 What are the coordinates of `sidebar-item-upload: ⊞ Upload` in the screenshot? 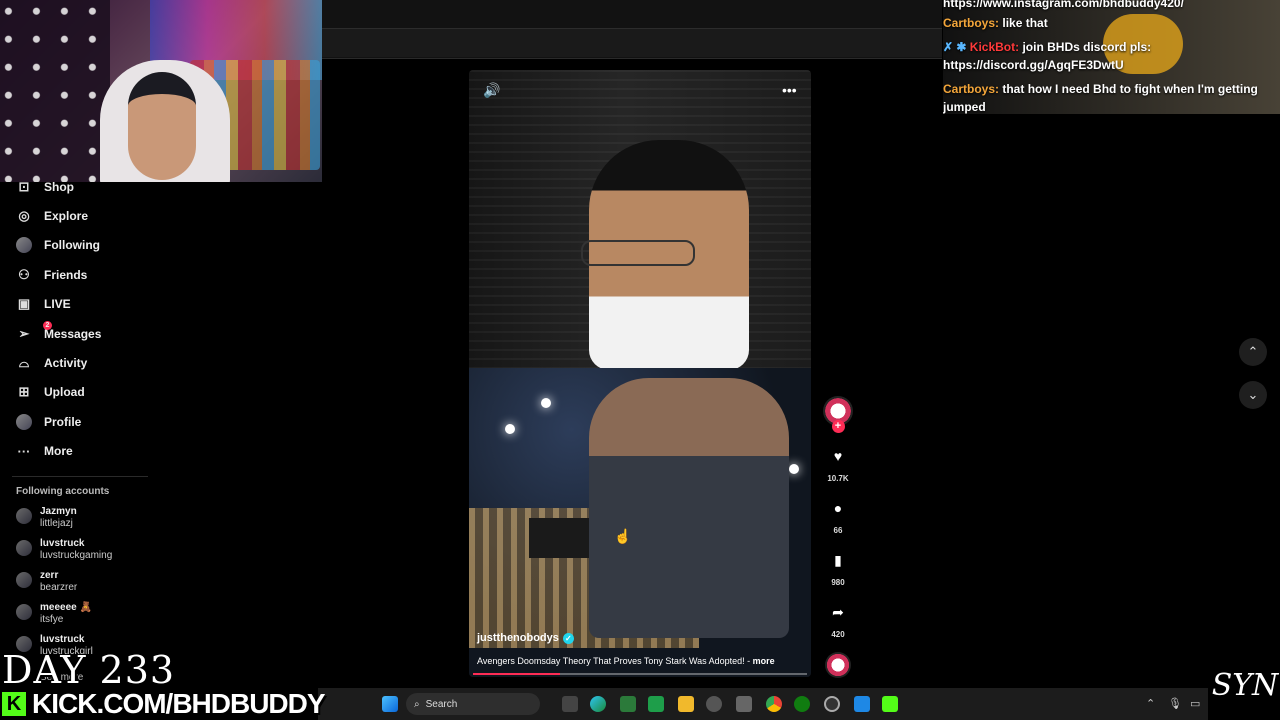 It's located at (50, 392).